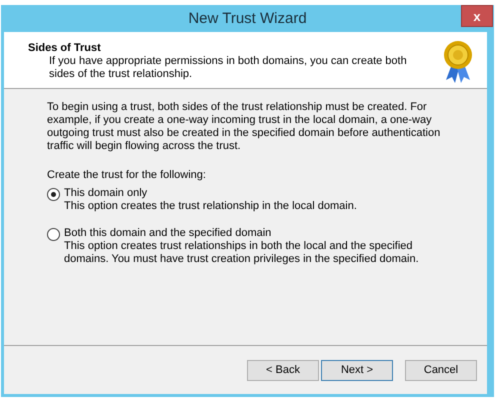  Describe the element at coordinates (127, 175) in the screenshot. I see `prompt-text: Create the trust for the following:` at that location.